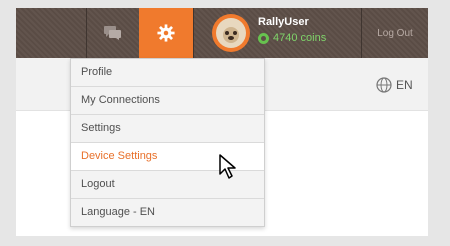  I want to click on language-selector: EN, so click(394, 85).